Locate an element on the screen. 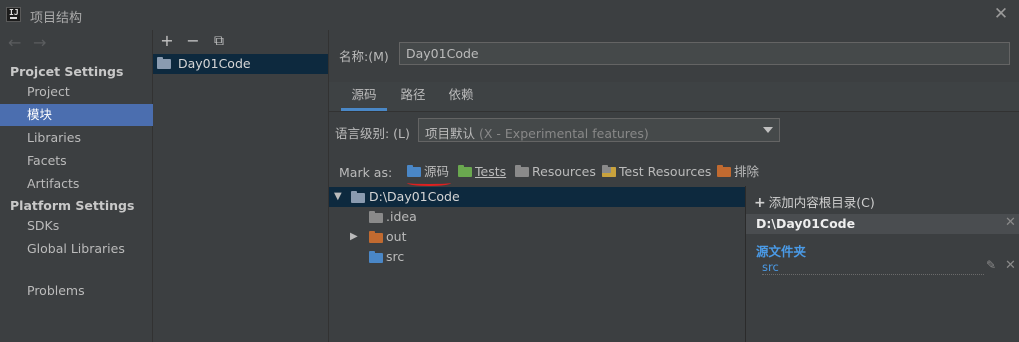 The width and height of the screenshot is (1019, 342). copy-icon: ⧉ is located at coordinates (219, 41).